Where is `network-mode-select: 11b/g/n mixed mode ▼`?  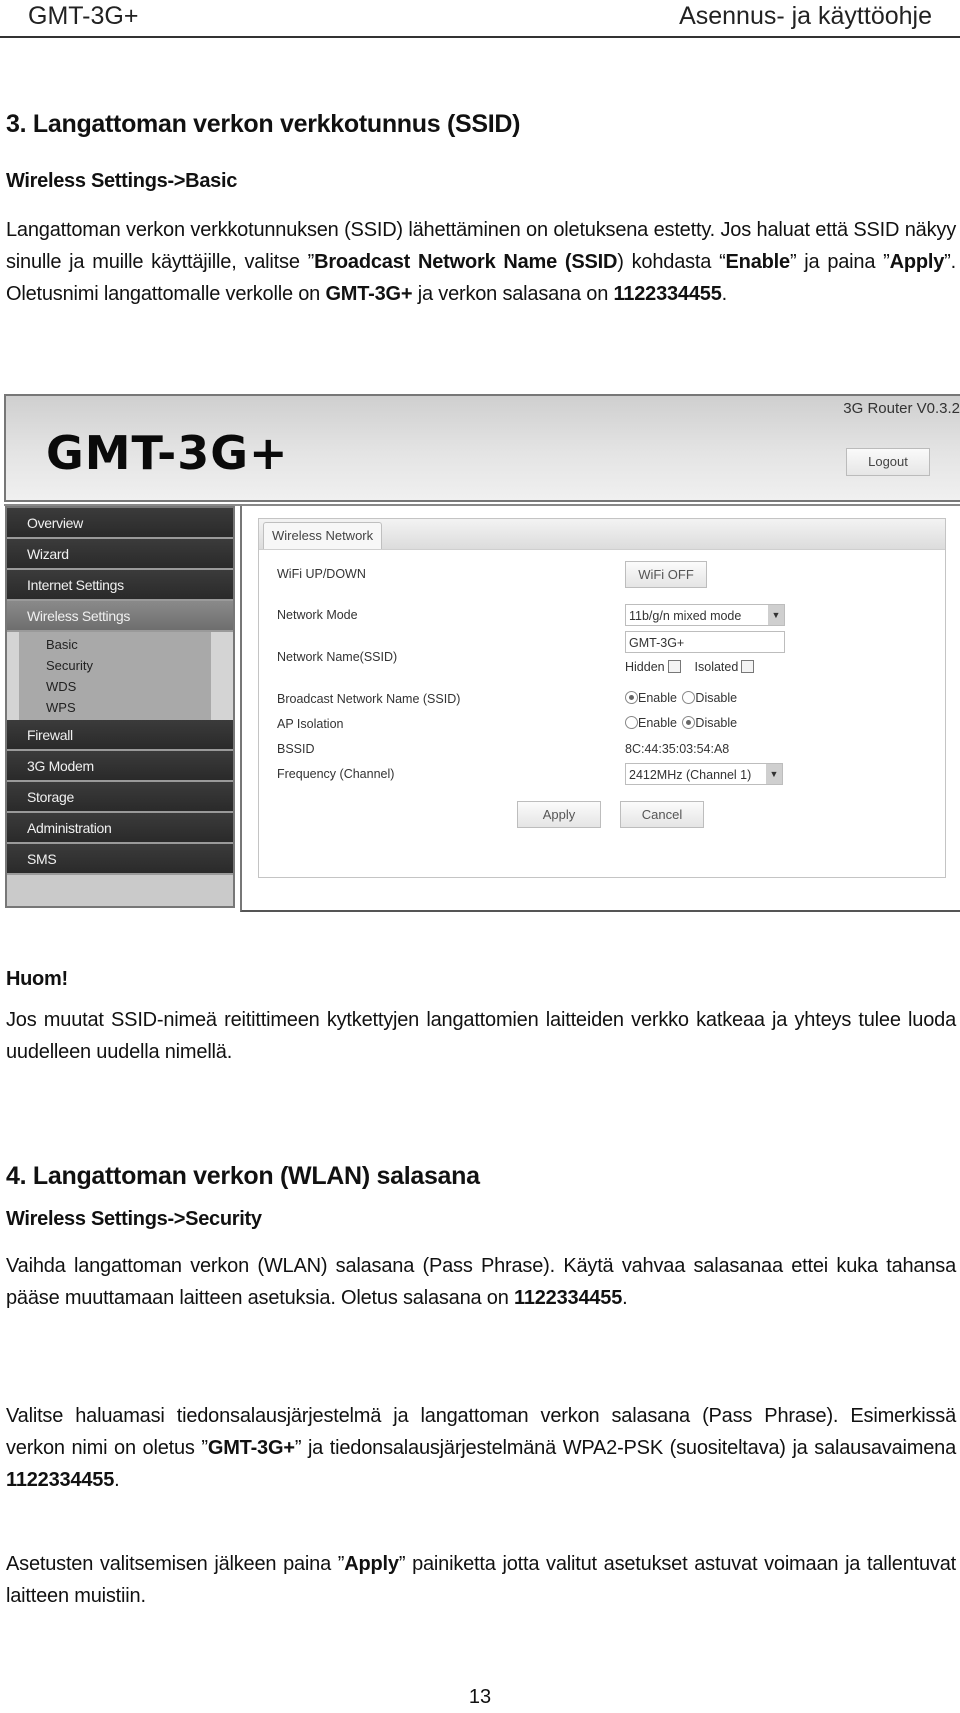
network-mode-select: 11b/g/n mixed mode ▼ is located at coordinates (705, 615).